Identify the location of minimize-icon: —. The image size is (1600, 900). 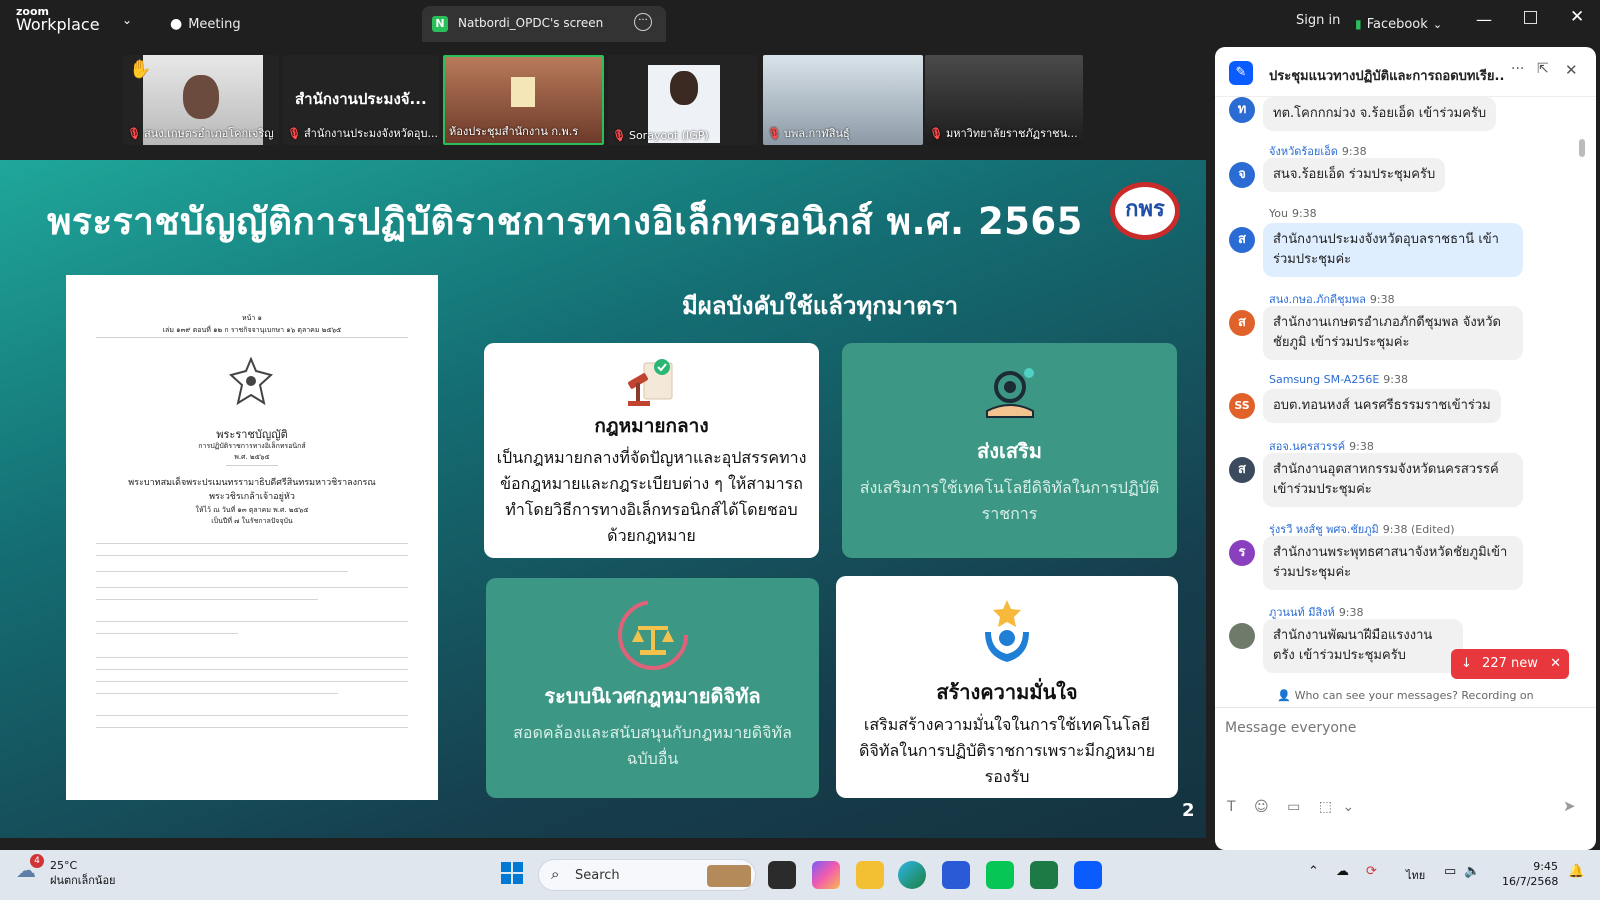
(1484, 19).